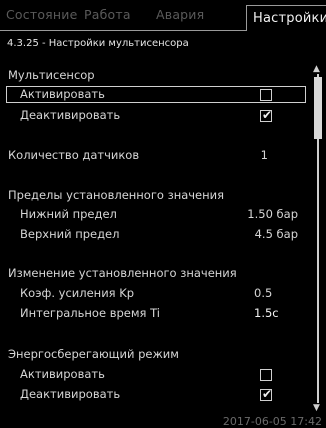 This screenshot has height=428, width=326. Describe the element at coordinates (286, 18) in the screenshot. I see `tab-settings: Настройки` at that location.